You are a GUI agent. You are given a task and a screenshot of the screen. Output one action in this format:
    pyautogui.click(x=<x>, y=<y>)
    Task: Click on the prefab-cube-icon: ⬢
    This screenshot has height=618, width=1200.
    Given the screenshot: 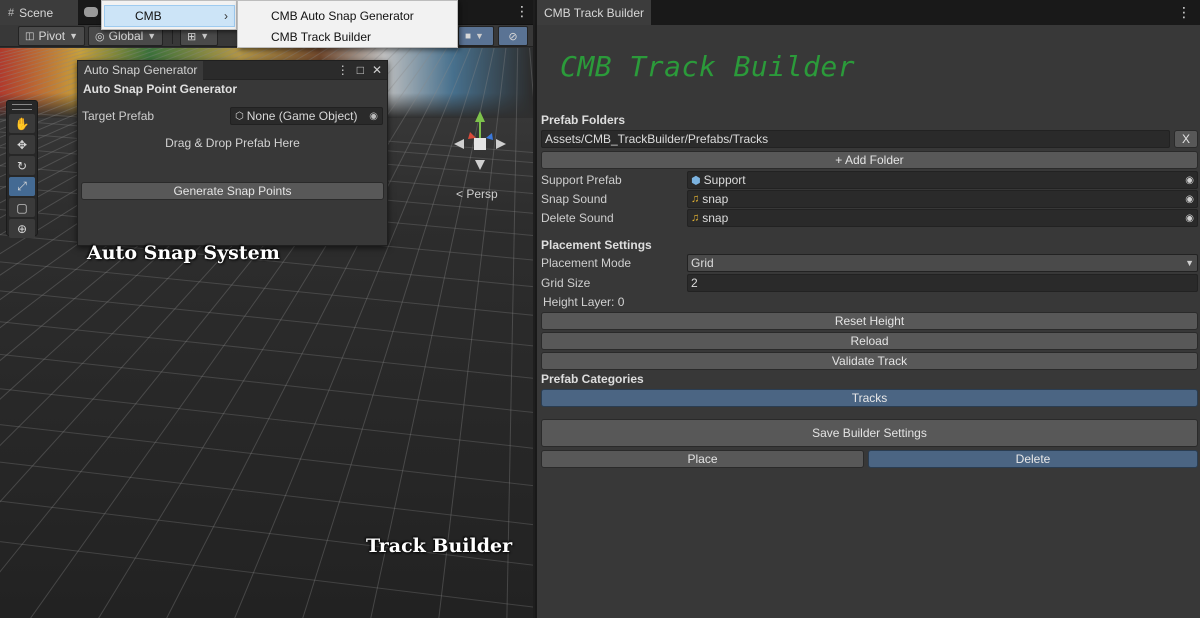 What is the action you would take?
    pyautogui.click(x=696, y=180)
    